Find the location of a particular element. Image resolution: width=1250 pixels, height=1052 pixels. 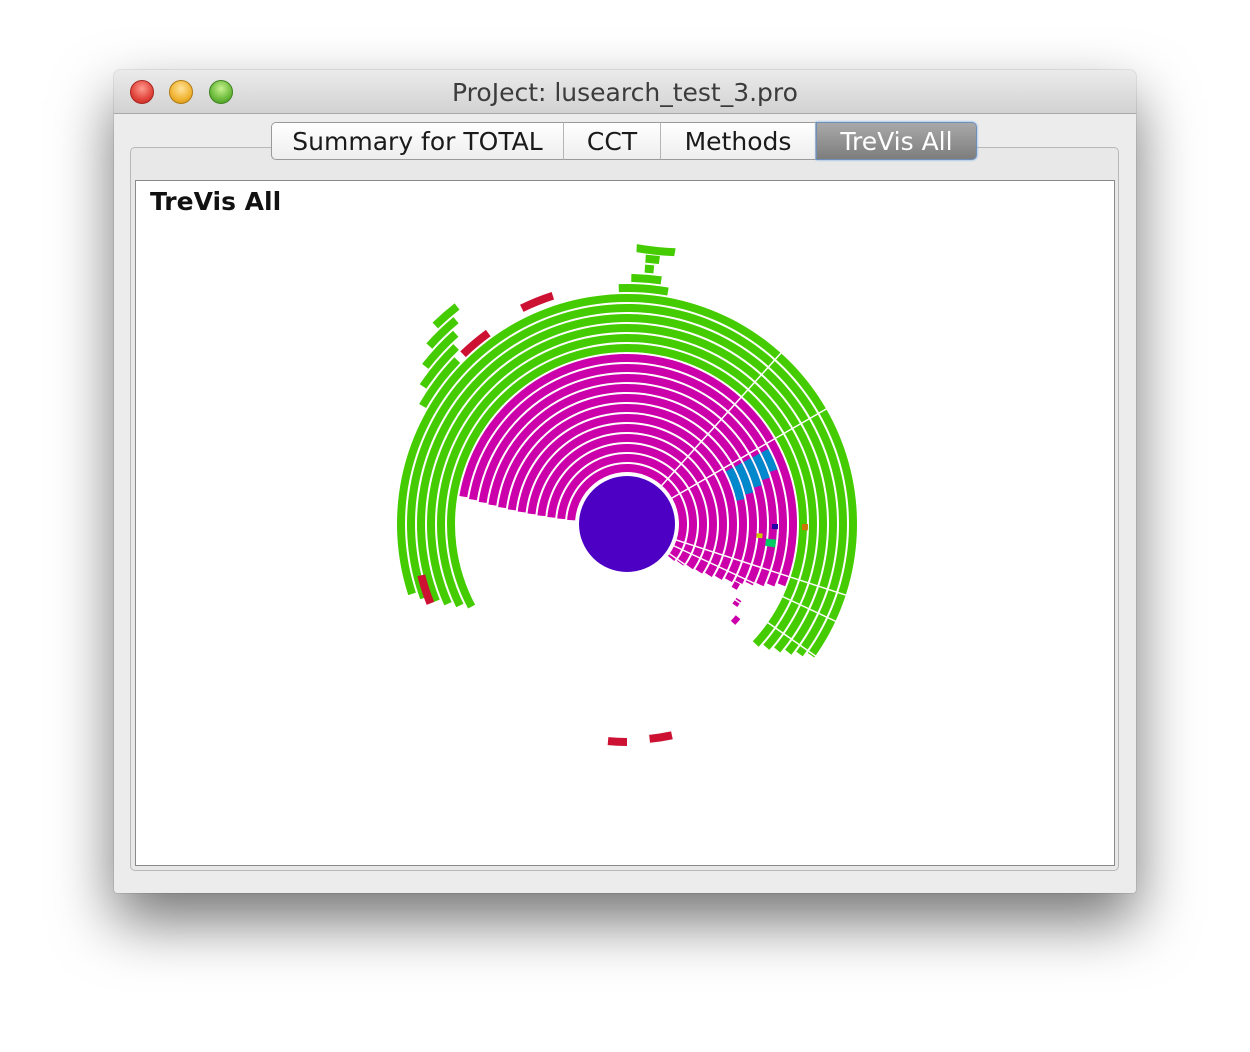

tab-cct: CCT is located at coordinates (612, 141).